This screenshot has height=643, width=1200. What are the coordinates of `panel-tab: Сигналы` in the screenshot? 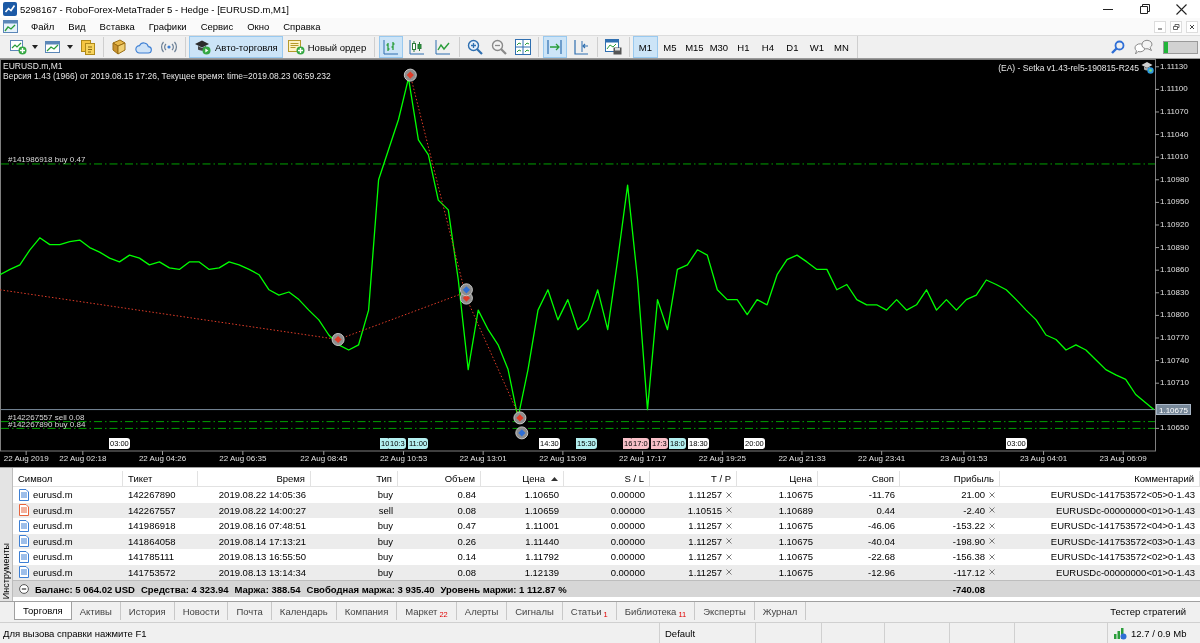 It's located at (535, 611).